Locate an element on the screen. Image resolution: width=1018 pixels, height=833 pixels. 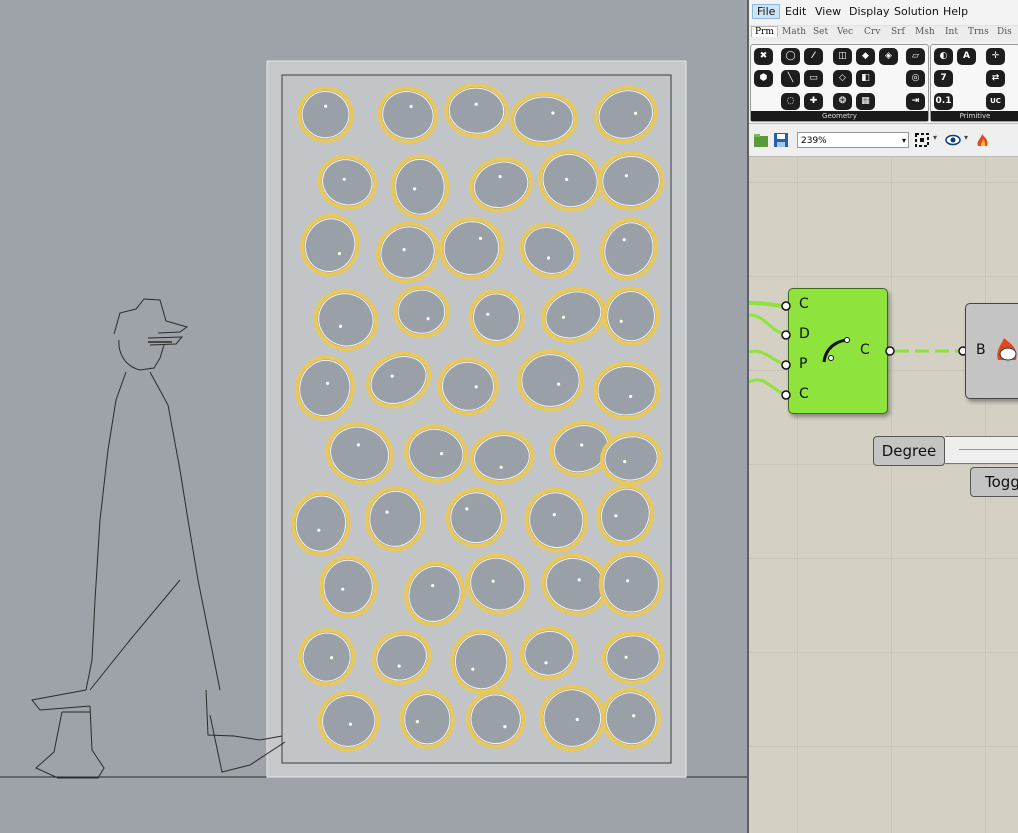
transform-param-icon: ❂ is located at coordinates (842, 101).